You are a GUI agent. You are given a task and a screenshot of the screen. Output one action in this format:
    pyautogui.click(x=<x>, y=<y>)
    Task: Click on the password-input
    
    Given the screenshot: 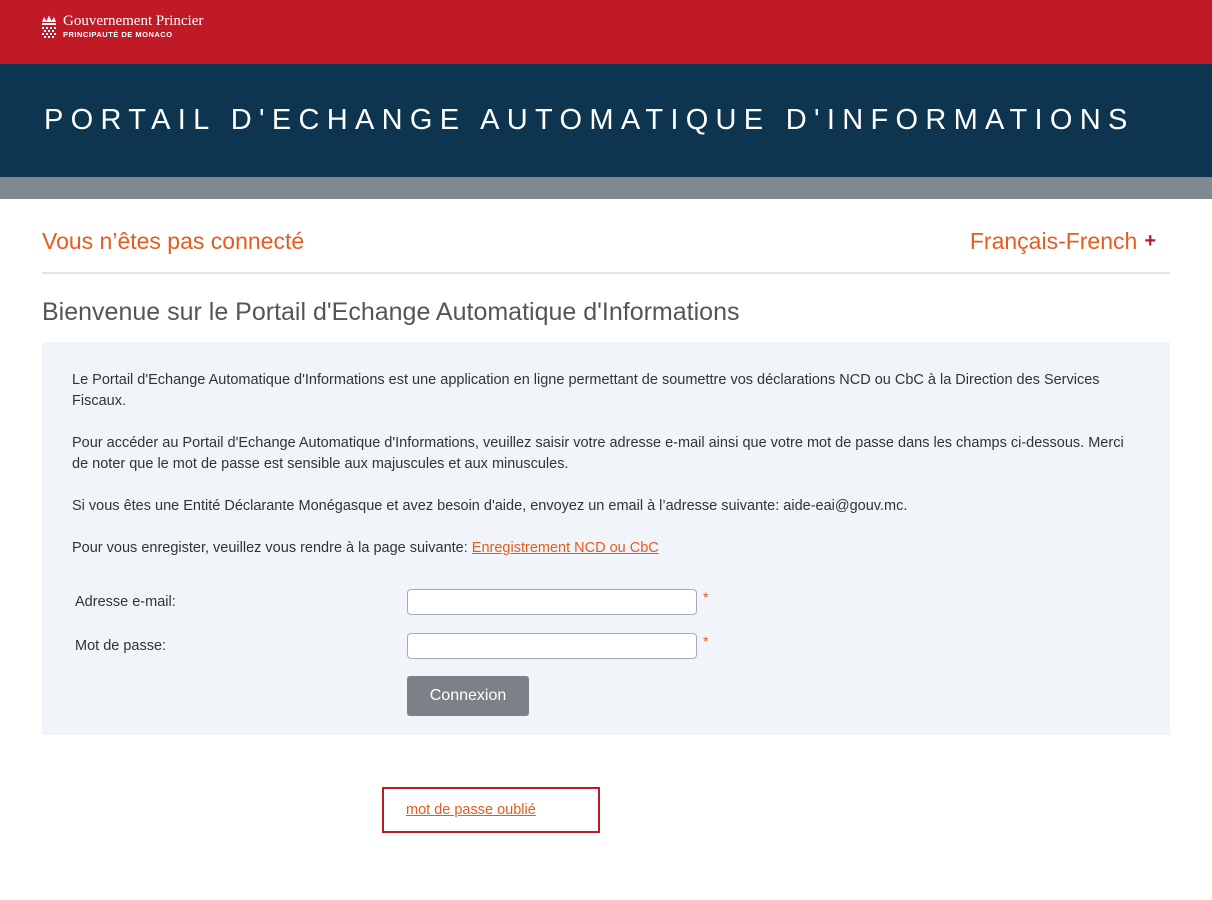 What is the action you would take?
    pyautogui.click(x=552, y=646)
    